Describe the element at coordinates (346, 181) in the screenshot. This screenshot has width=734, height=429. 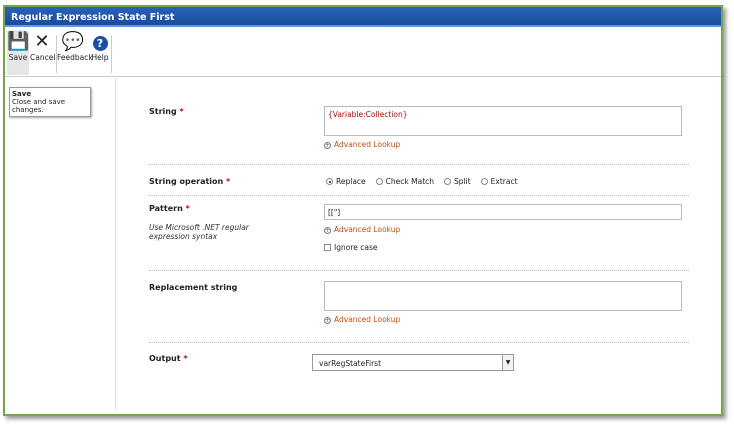
I see `radio-replace: Replace` at that location.